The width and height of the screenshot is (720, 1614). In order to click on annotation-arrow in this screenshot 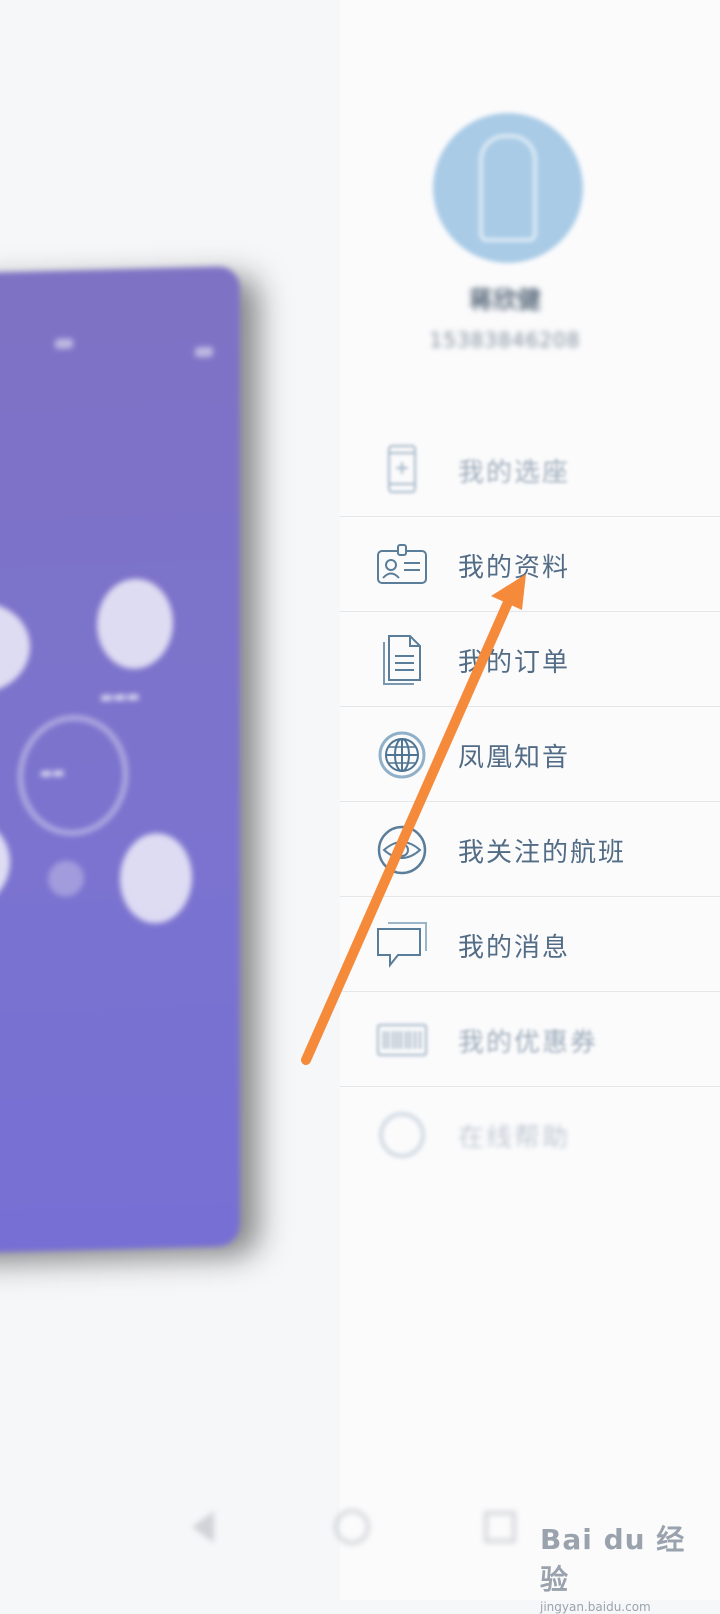, I will do `click(413, 819)`.